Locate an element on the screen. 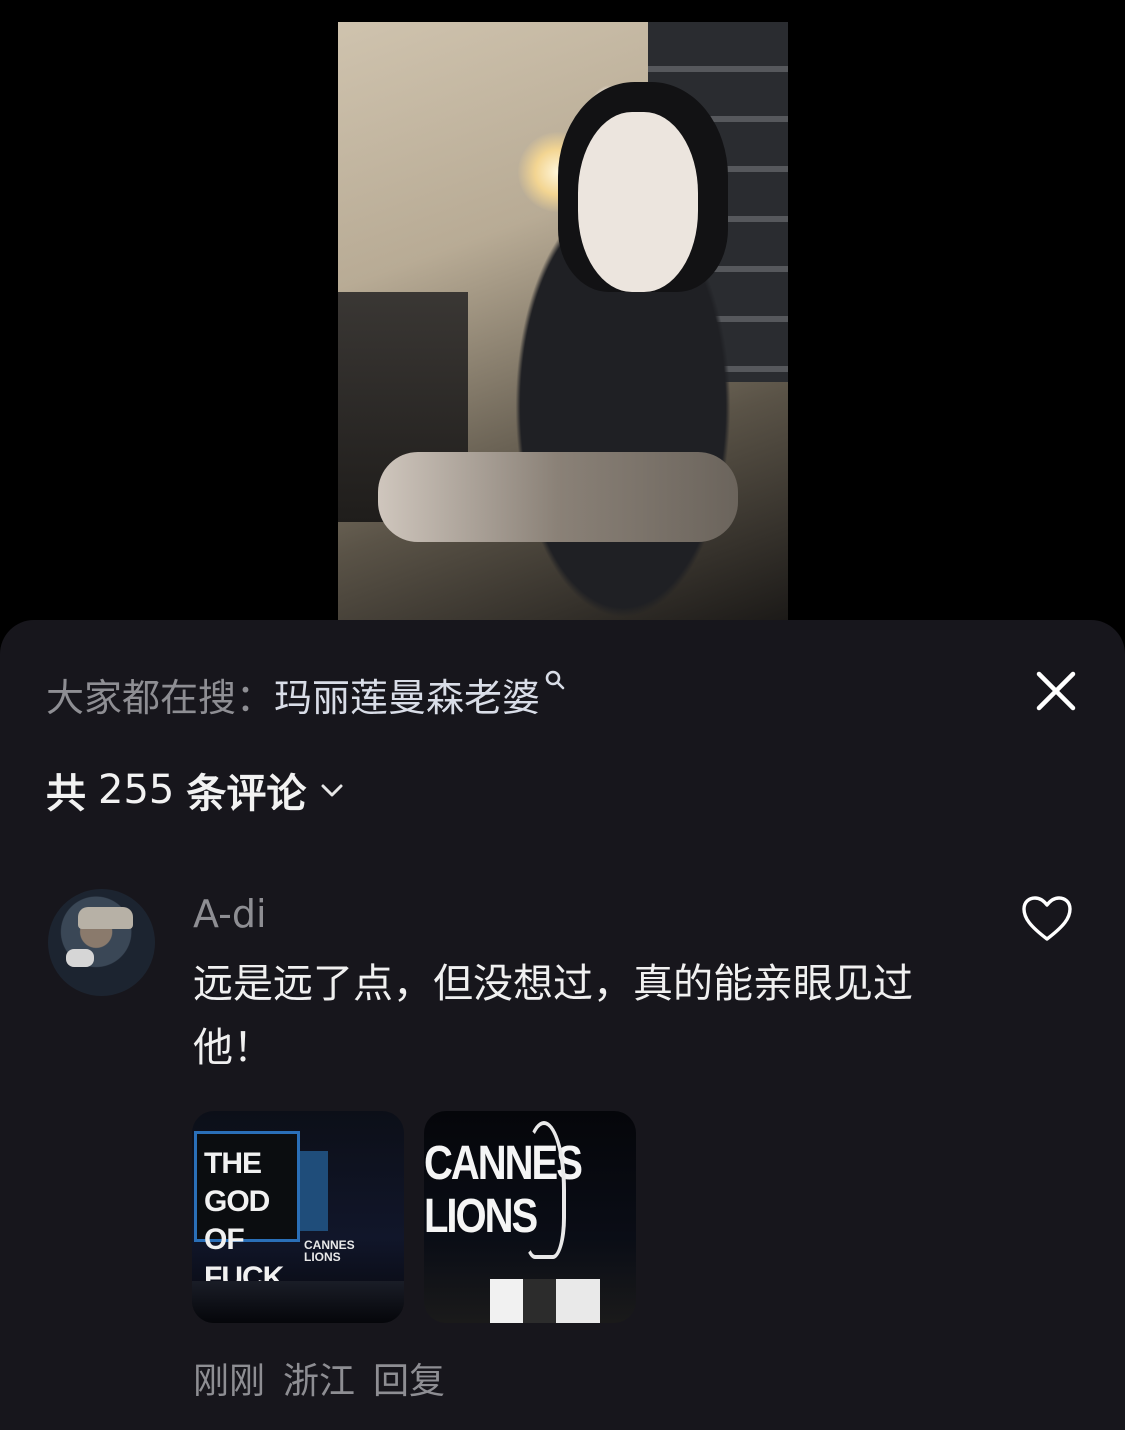  comments-count-suffix: 条评论 is located at coordinates (246, 794).